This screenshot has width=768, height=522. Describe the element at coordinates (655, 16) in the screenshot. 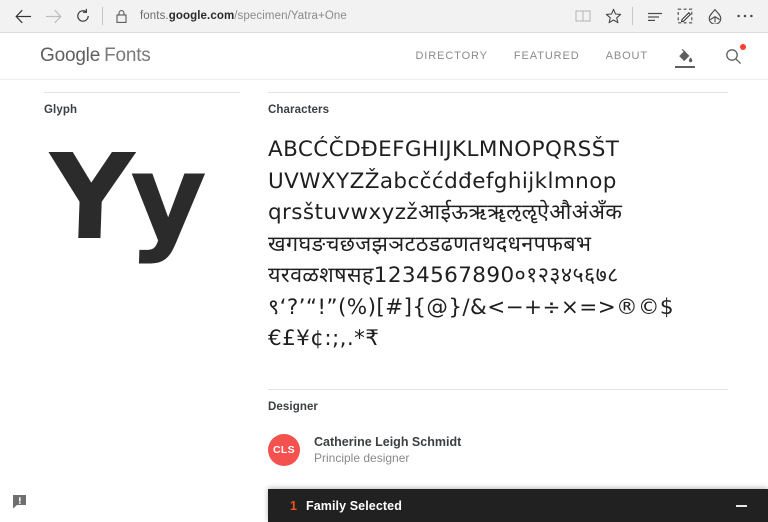

I see `hub-icon` at that location.